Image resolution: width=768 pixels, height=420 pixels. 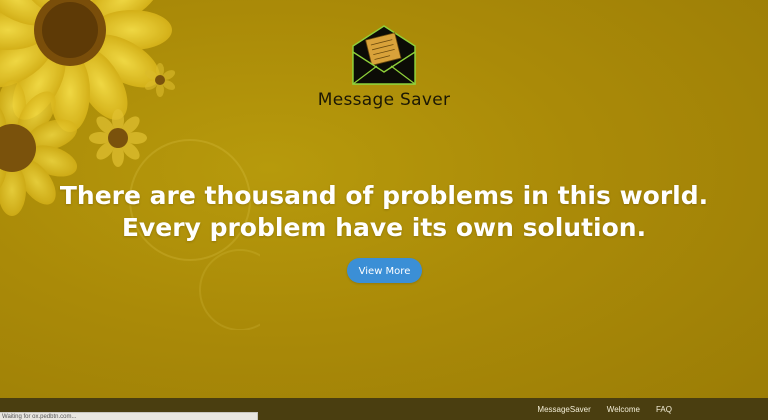 I want to click on view-more-button: View More, so click(x=384, y=270).